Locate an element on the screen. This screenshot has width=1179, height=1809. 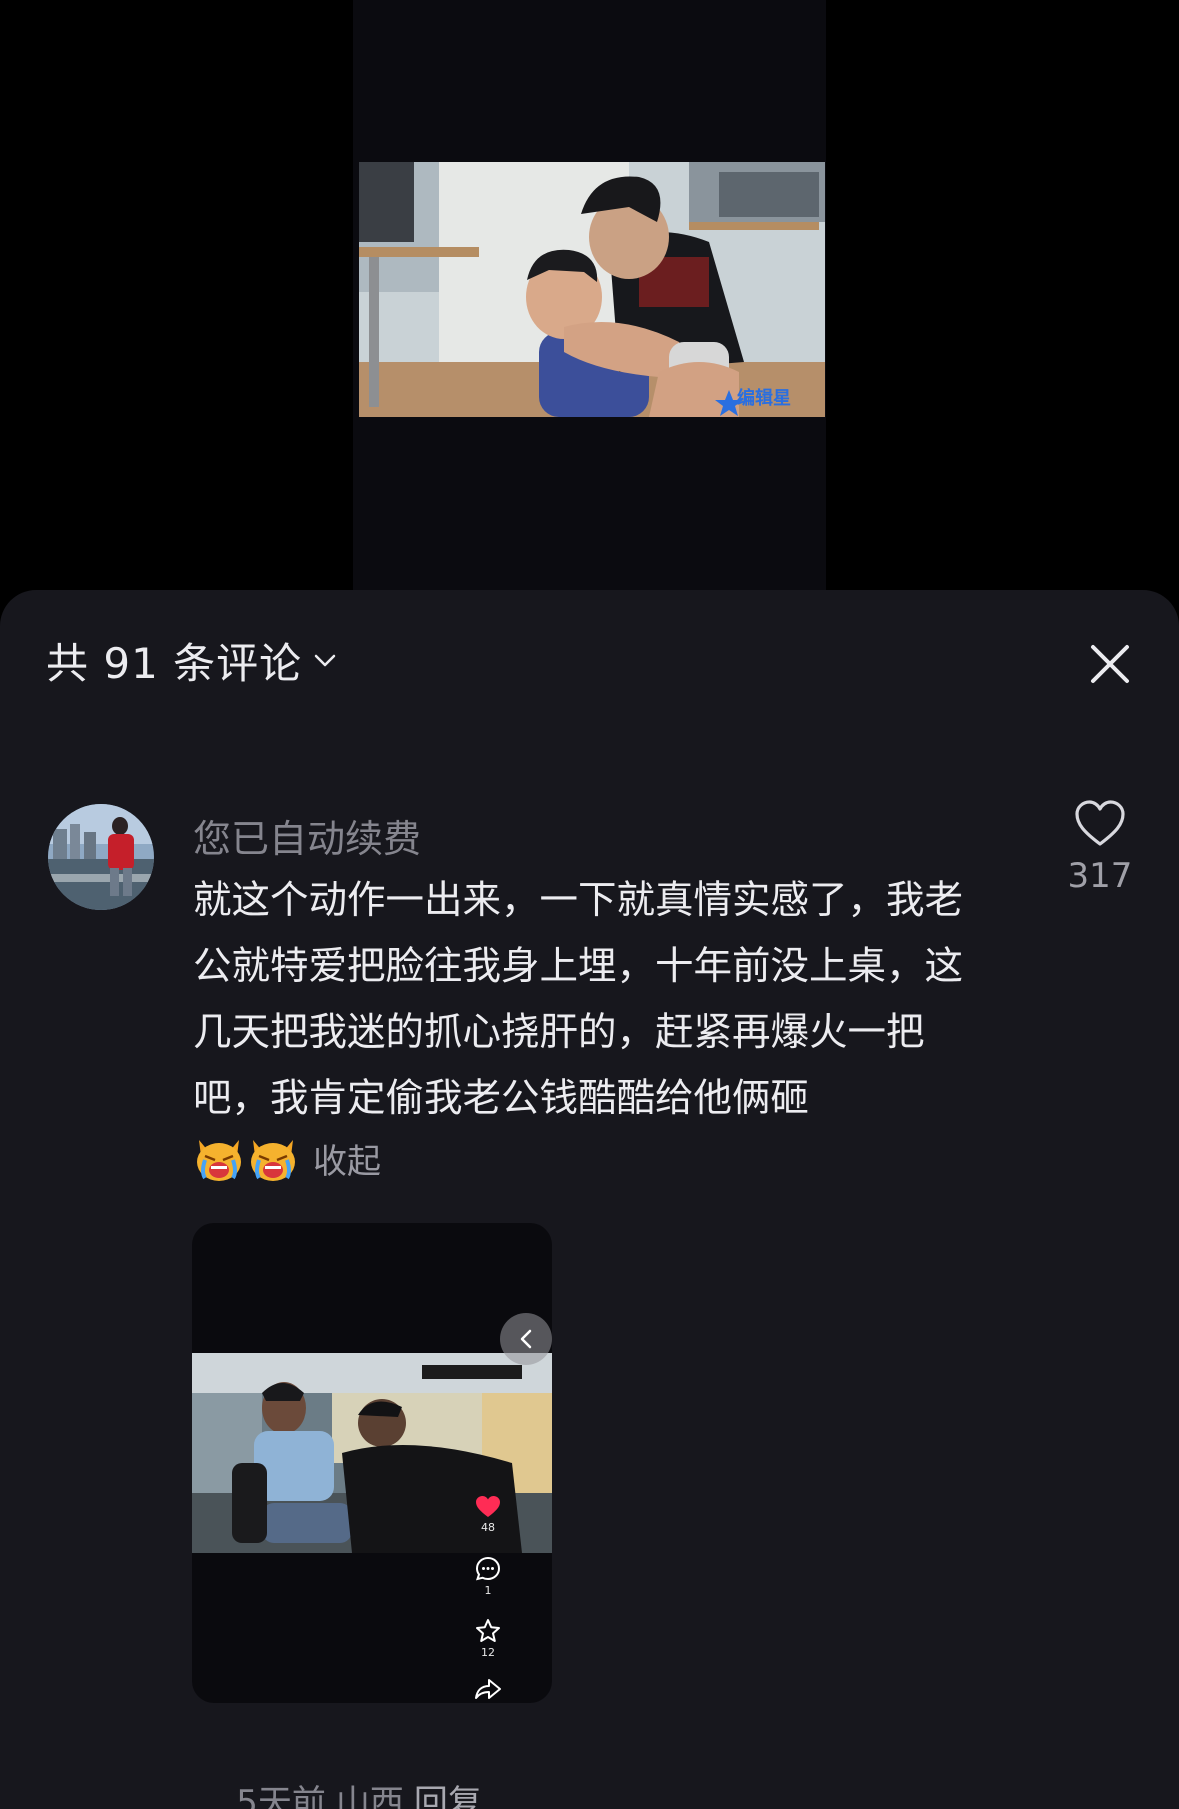
chevron-down-icon is located at coordinates (325, 660).